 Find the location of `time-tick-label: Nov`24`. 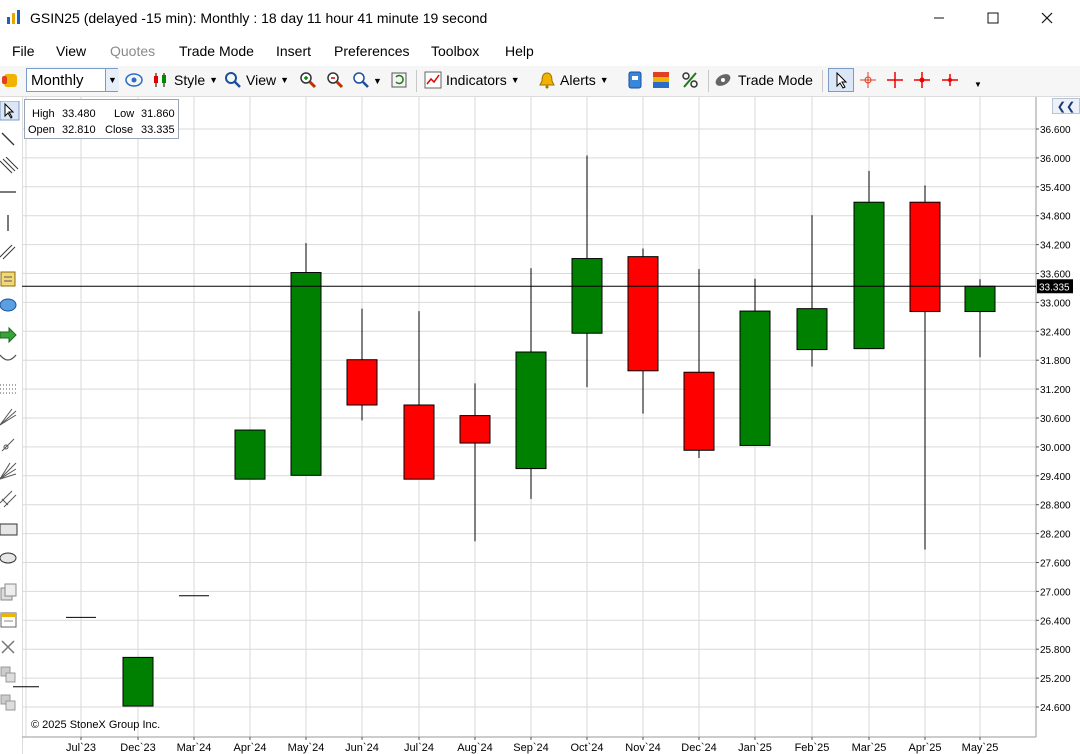

time-tick-label: Nov`24 is located at coordinates (642, 748).